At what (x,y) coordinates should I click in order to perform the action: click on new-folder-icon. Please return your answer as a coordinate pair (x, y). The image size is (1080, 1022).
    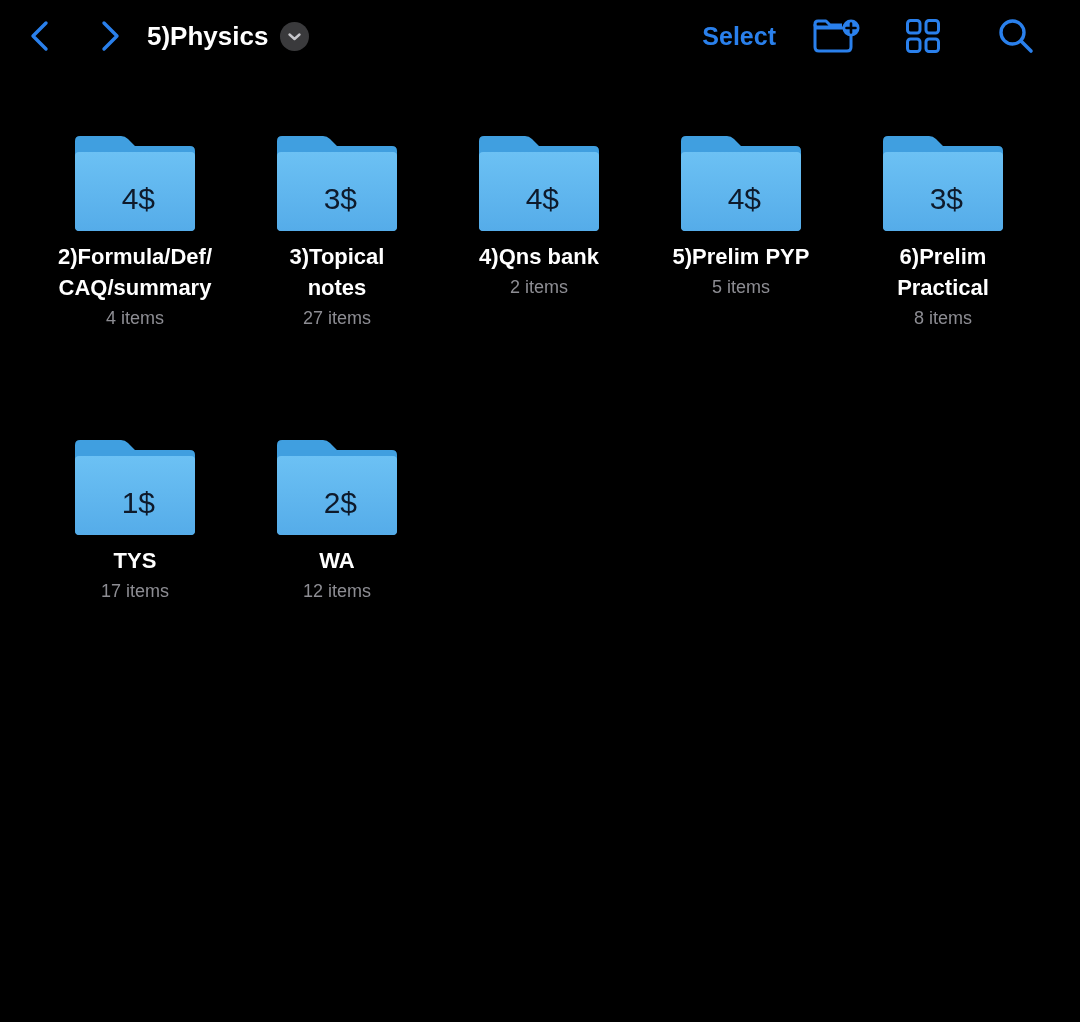
    Looking at the image, I should click on (836, 36).